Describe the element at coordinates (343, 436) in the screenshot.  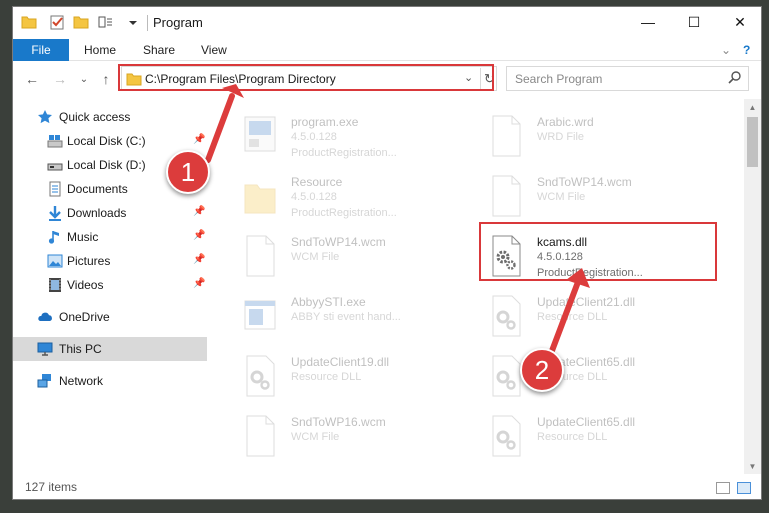
I see `file-item: SndToWP16.wcm WCM File` at that location.